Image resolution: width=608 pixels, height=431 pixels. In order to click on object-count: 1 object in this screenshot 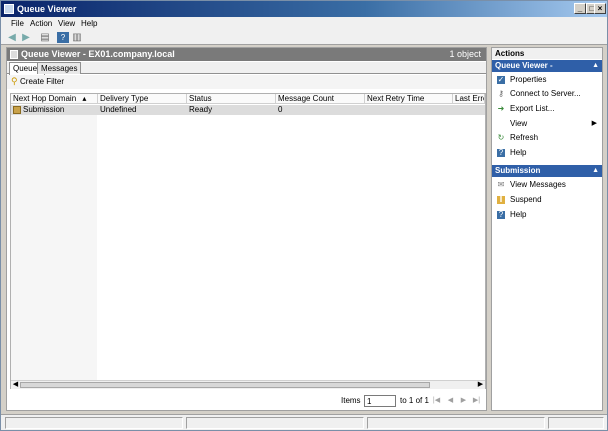, I will do `click(465, 54)`.